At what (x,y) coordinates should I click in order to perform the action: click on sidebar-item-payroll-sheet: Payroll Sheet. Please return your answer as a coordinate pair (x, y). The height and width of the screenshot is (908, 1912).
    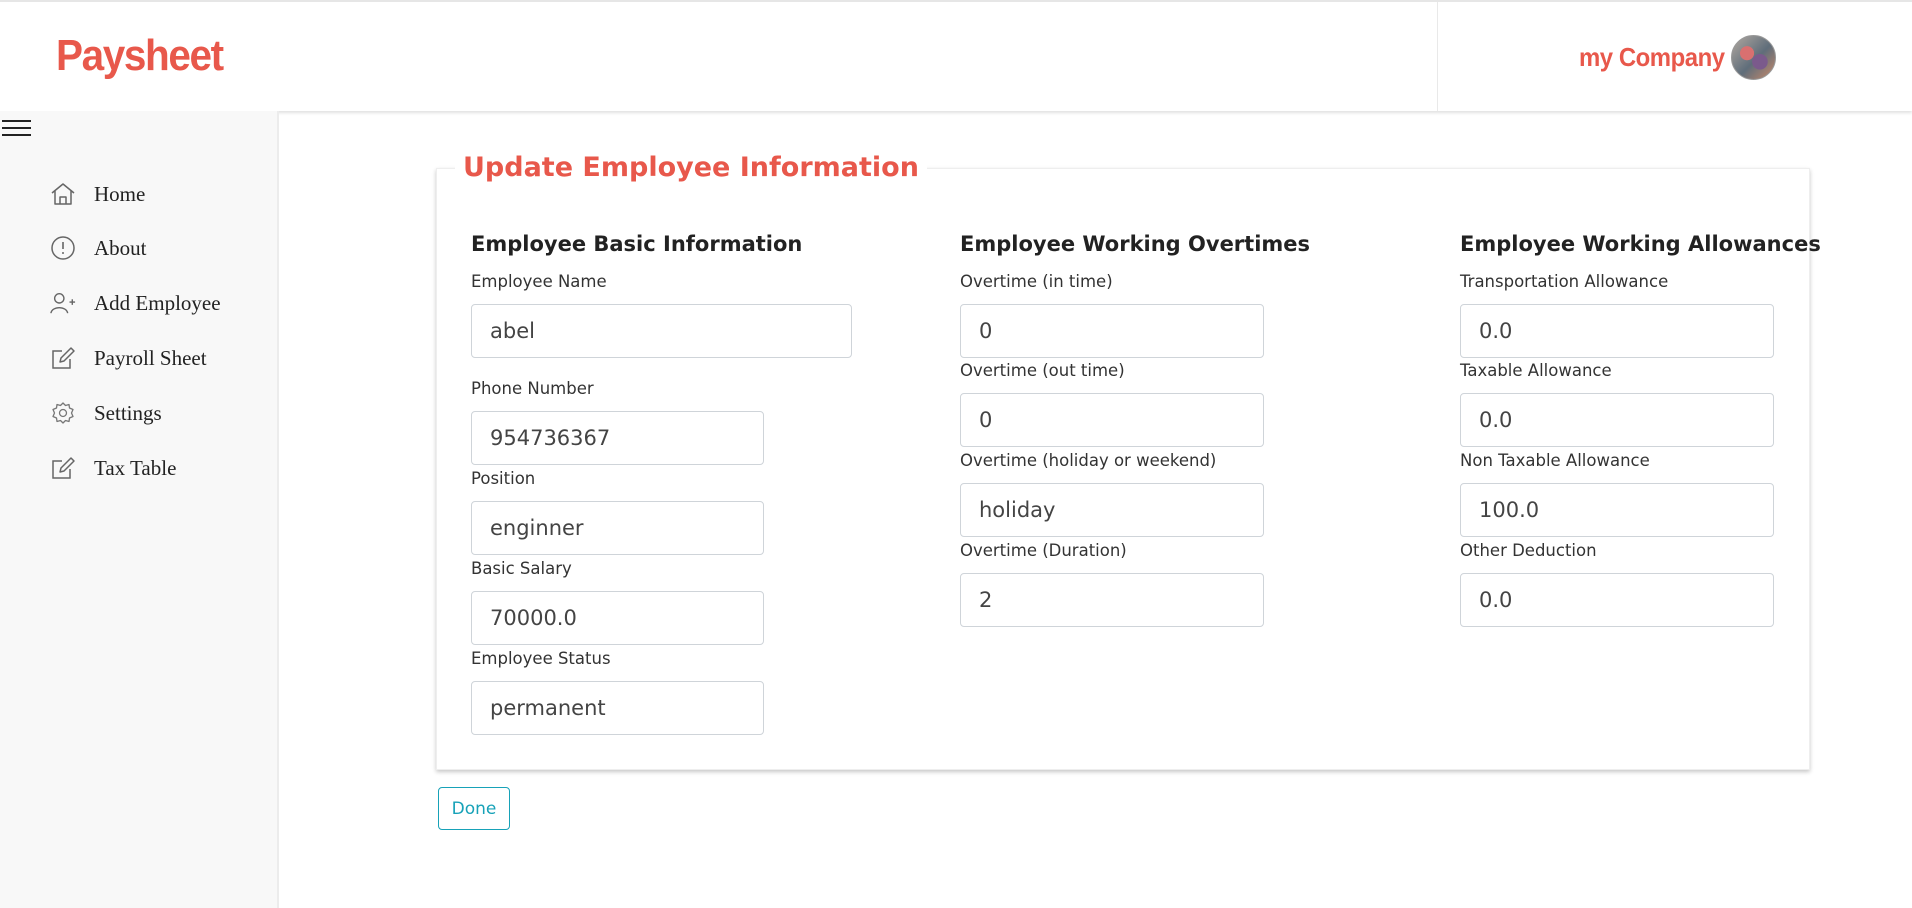
    Looking at the image, I should click on (128, 358).